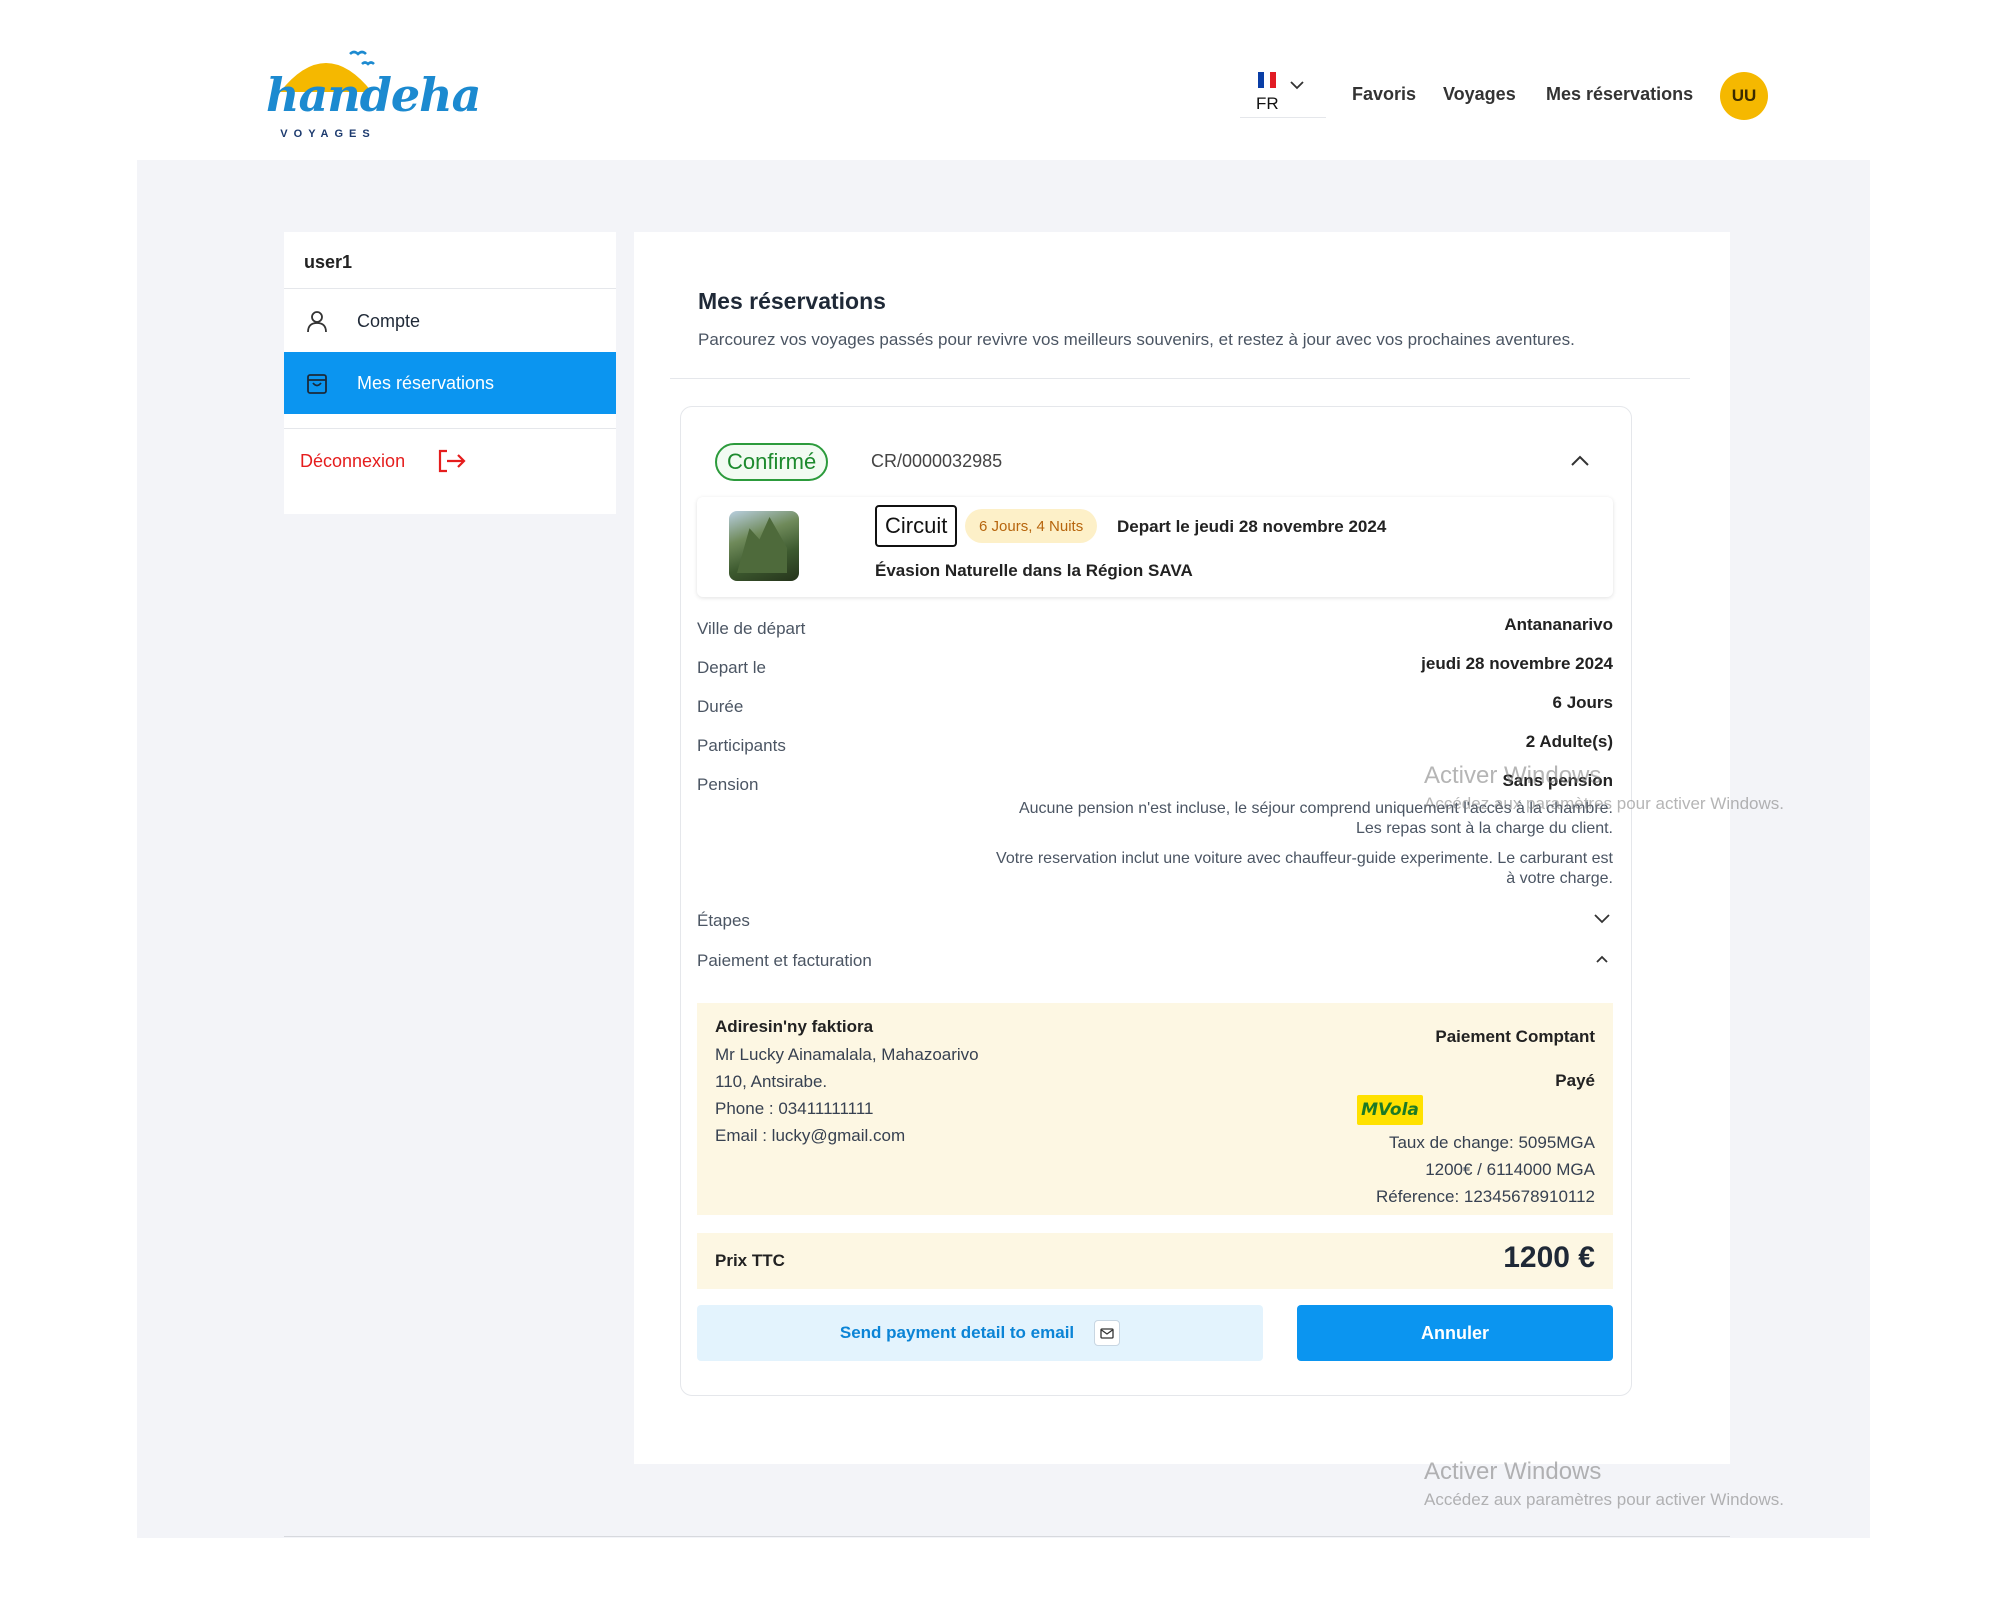 The width and height of the screenshot is (2000, 1600). I want to click on nav-favoris: Favoris, so click(1384, 94).